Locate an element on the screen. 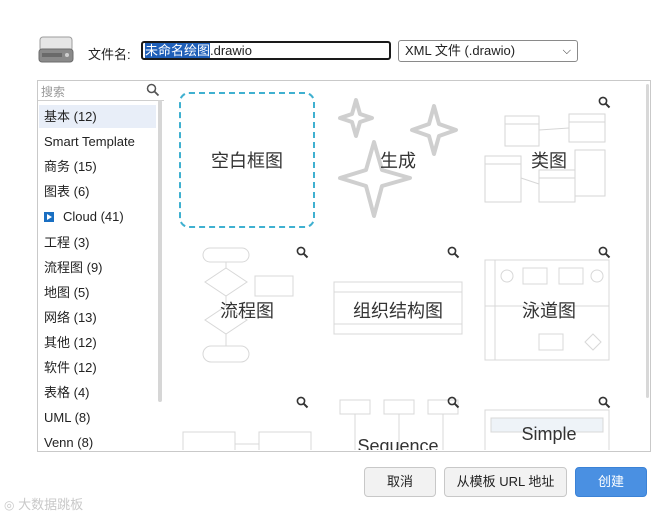 This screenshot has width=664, height=517. sidebar-item: 流程图 (9) is located at coordinates (97, 267).